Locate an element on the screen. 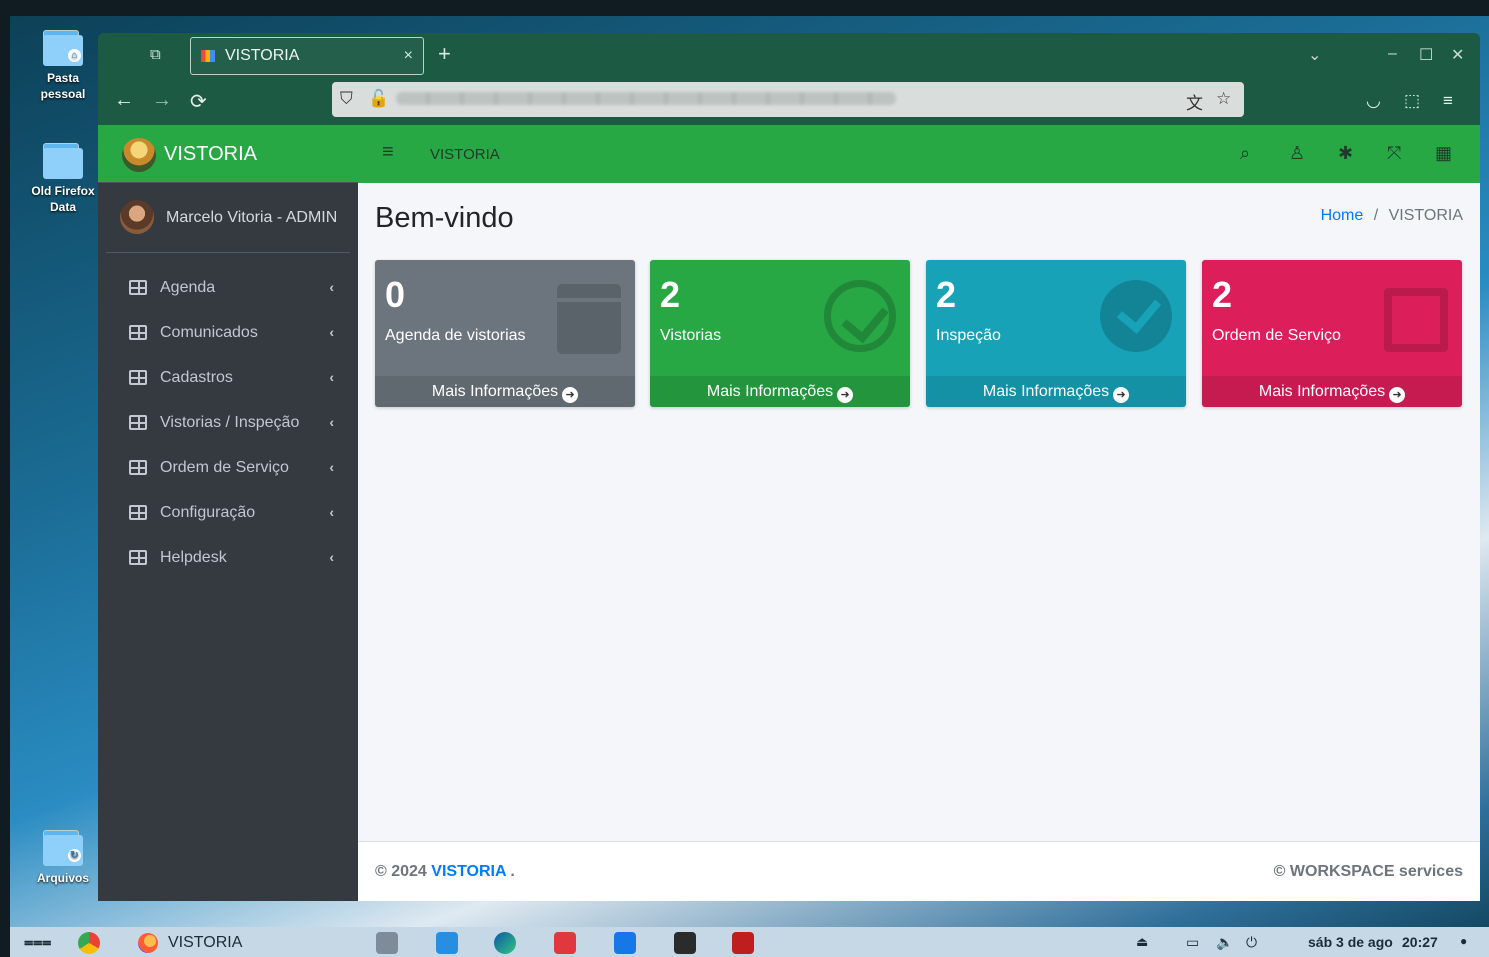 This screenshot has height=957, width=1489. calendar-icon is located at coordinates (589, 319).